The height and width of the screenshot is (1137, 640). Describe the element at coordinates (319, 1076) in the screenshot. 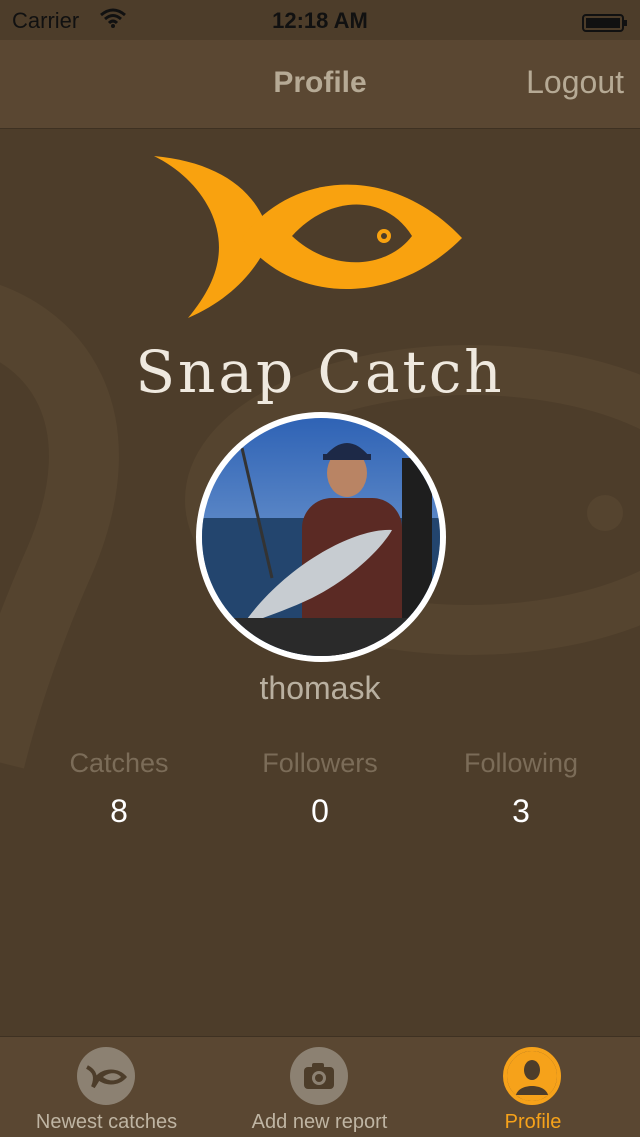

I see `camera-icon` at that location.